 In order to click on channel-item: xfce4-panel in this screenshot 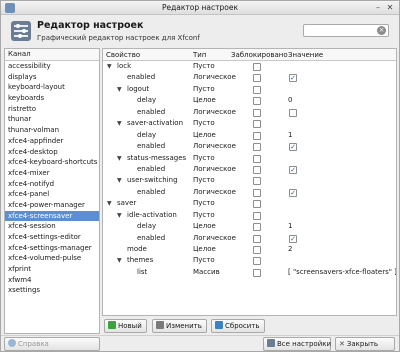, I will do `click(52, 194)`.